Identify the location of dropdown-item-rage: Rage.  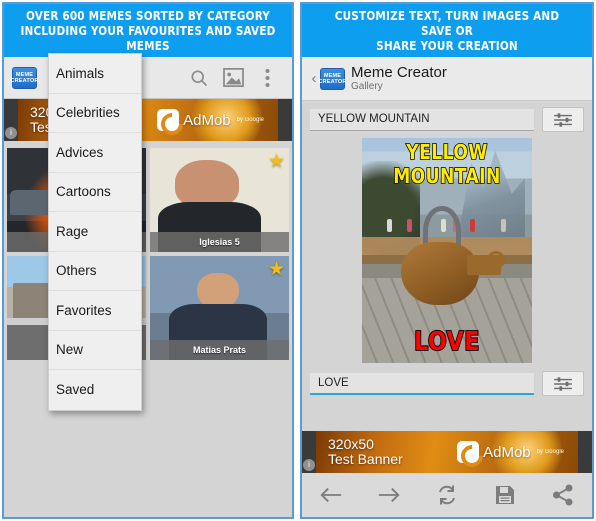
(95, 232).